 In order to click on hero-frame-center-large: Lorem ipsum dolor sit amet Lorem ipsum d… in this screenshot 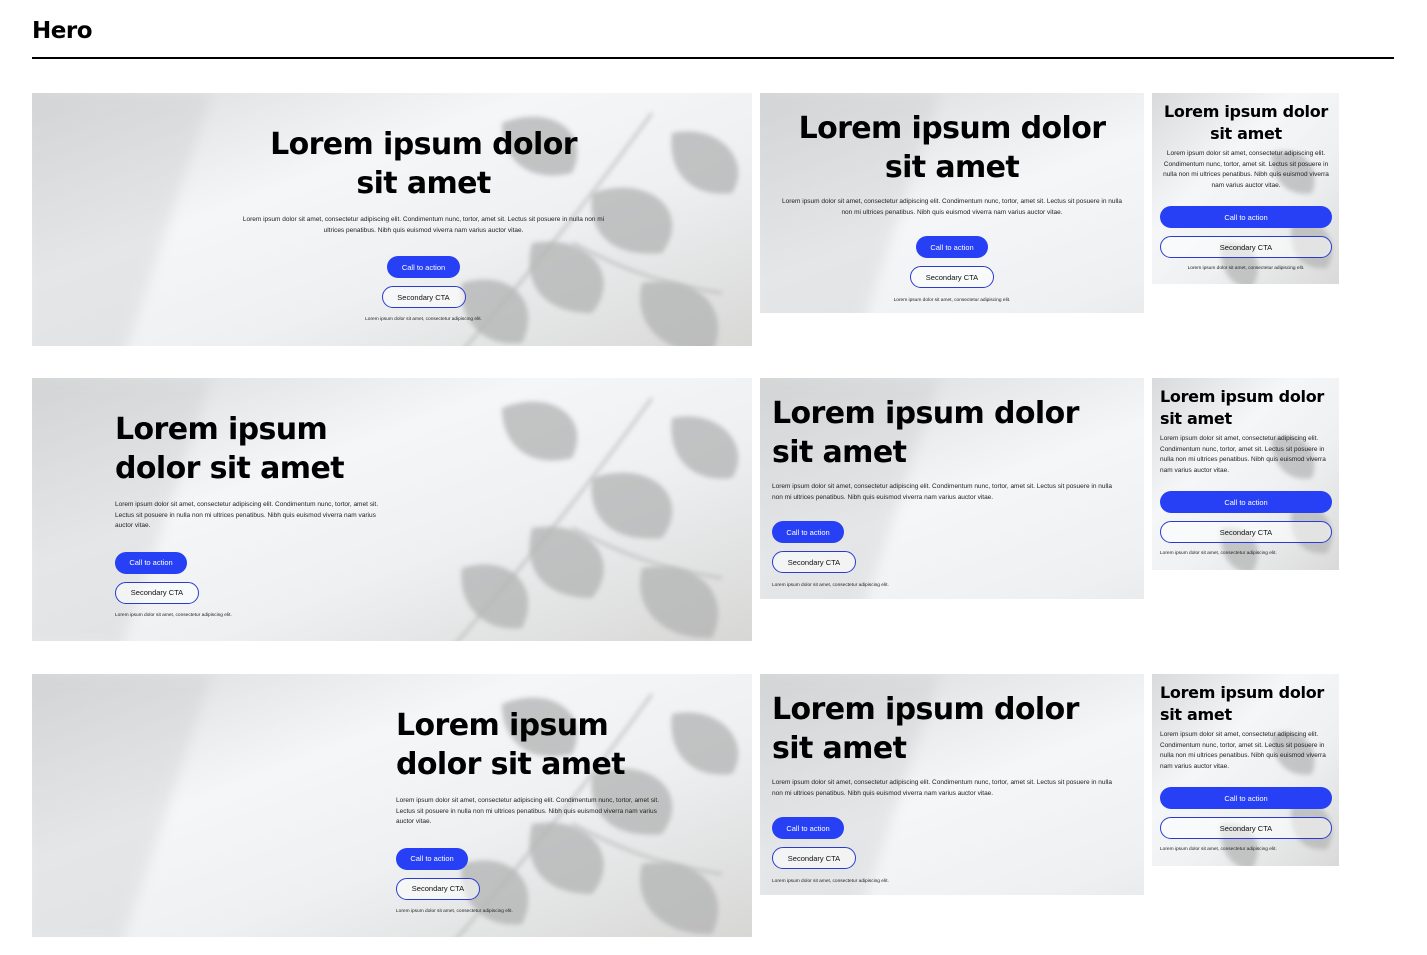, I will do `click(392, 219)`.